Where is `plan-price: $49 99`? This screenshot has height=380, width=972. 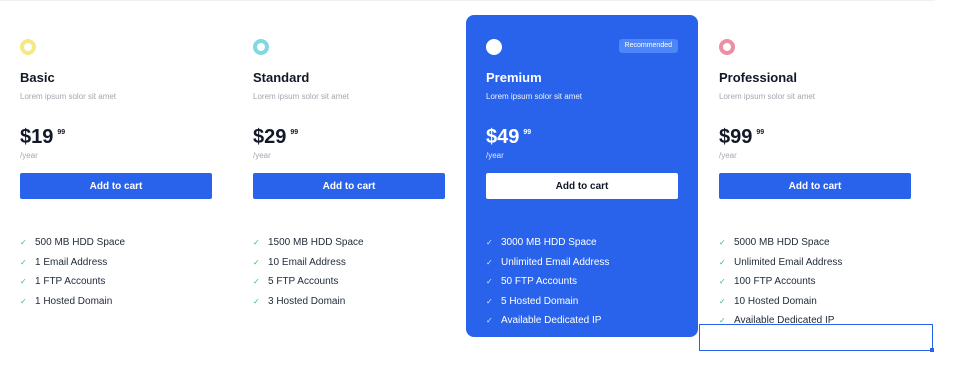
plan-price: $49 99 is located at coordinates (508, 137).